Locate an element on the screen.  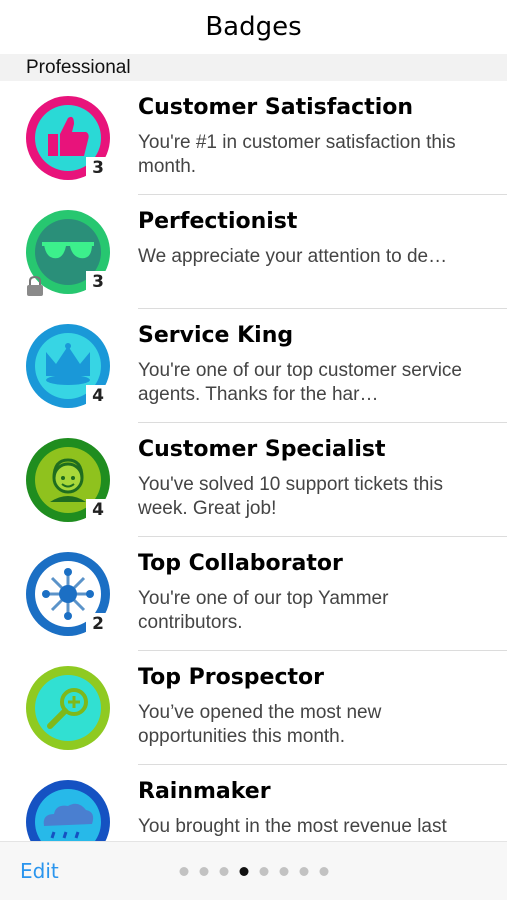
badge-title: Customer Satisfaction is located at coordinates (276, 107).